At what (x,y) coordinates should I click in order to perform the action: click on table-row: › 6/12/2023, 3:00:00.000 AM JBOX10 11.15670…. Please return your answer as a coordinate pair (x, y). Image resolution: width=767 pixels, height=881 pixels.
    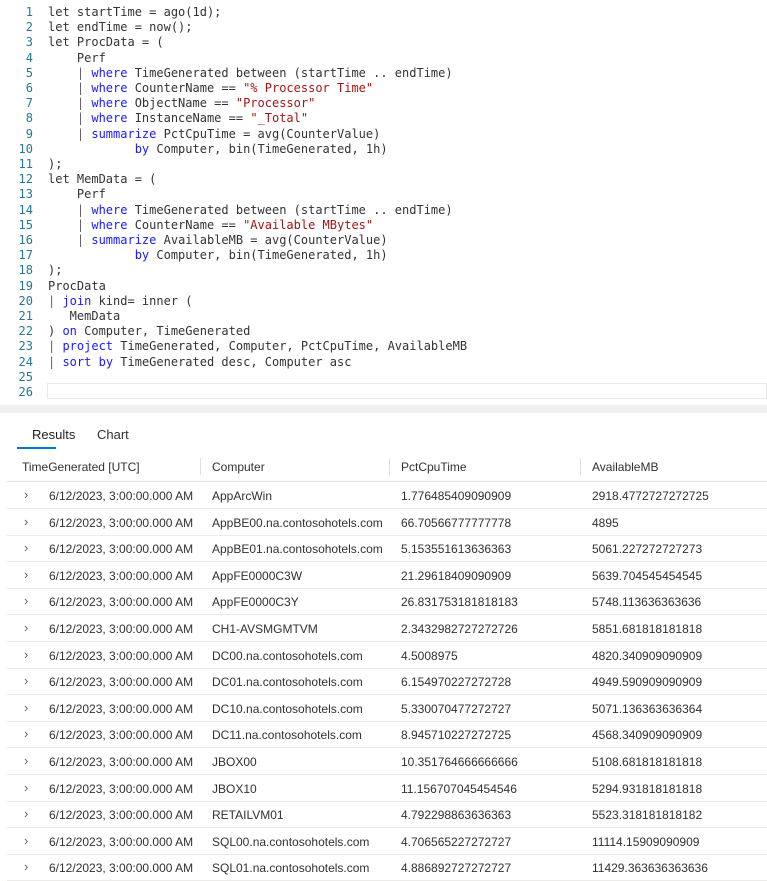
    Looking at the image, I should click on (387, 788).